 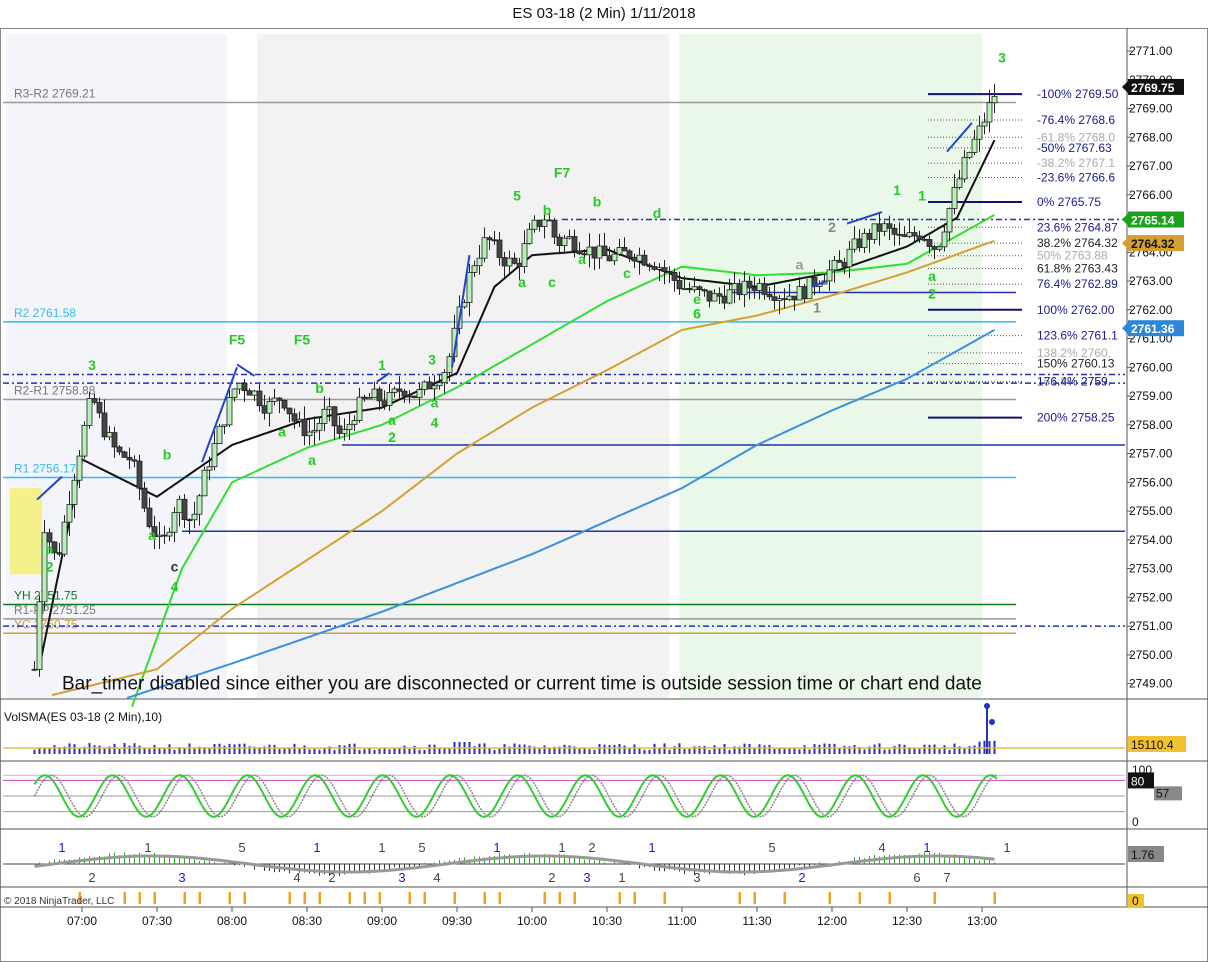 I want to click on y-tick-label: 2759.00, so click(x=1151, y=396).